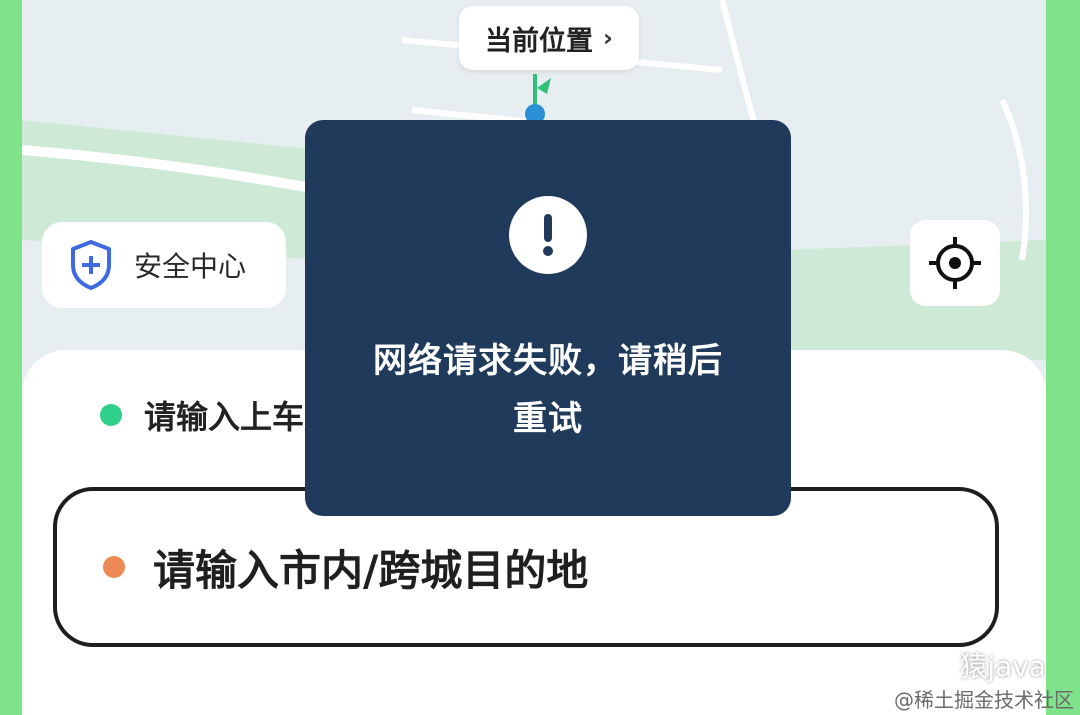 The width and height of the screenshot is (1080, 715). Describe the element at coordinates (371, 570) in the screenshot. I see `destination-placeholder: 请输入市内/跨城目的地` at that location.